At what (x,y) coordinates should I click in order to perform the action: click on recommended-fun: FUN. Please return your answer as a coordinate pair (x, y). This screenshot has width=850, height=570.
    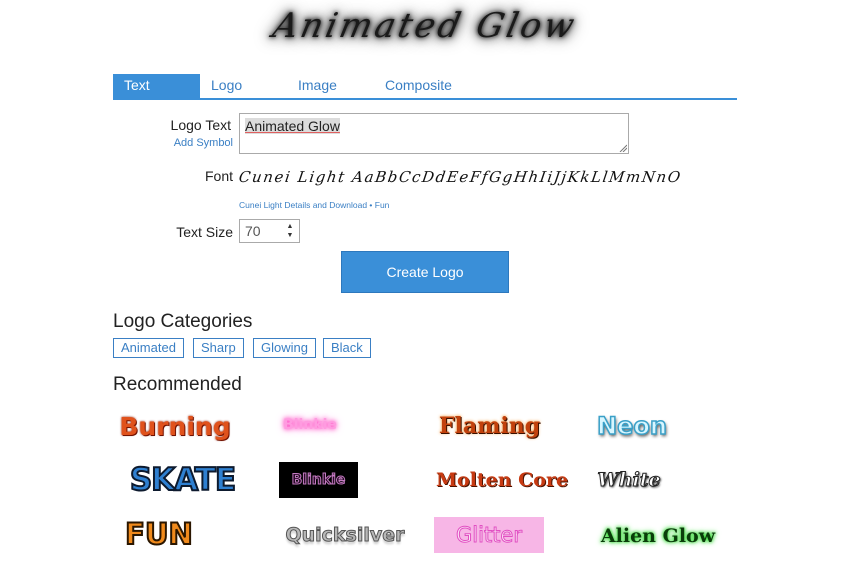
    Looking at the image, I should click on (159, 534).